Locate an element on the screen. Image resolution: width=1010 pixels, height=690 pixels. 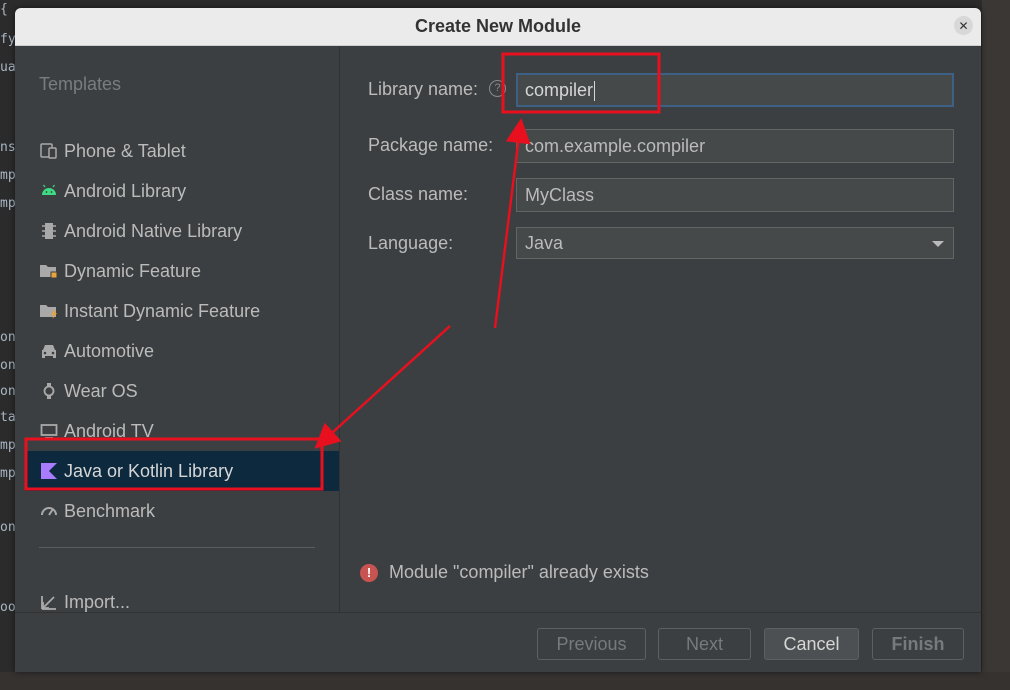
android-icon is located at coordinates (49, 191).